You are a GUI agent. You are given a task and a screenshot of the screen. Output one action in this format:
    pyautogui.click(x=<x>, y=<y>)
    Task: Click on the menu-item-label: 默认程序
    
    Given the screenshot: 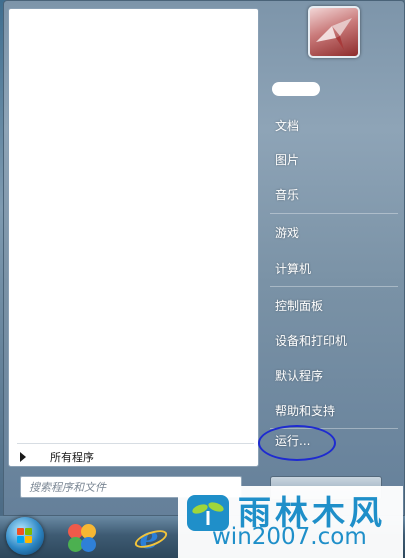 What is the action you would take?
    pyautogui.click(x=299, y=375)
    